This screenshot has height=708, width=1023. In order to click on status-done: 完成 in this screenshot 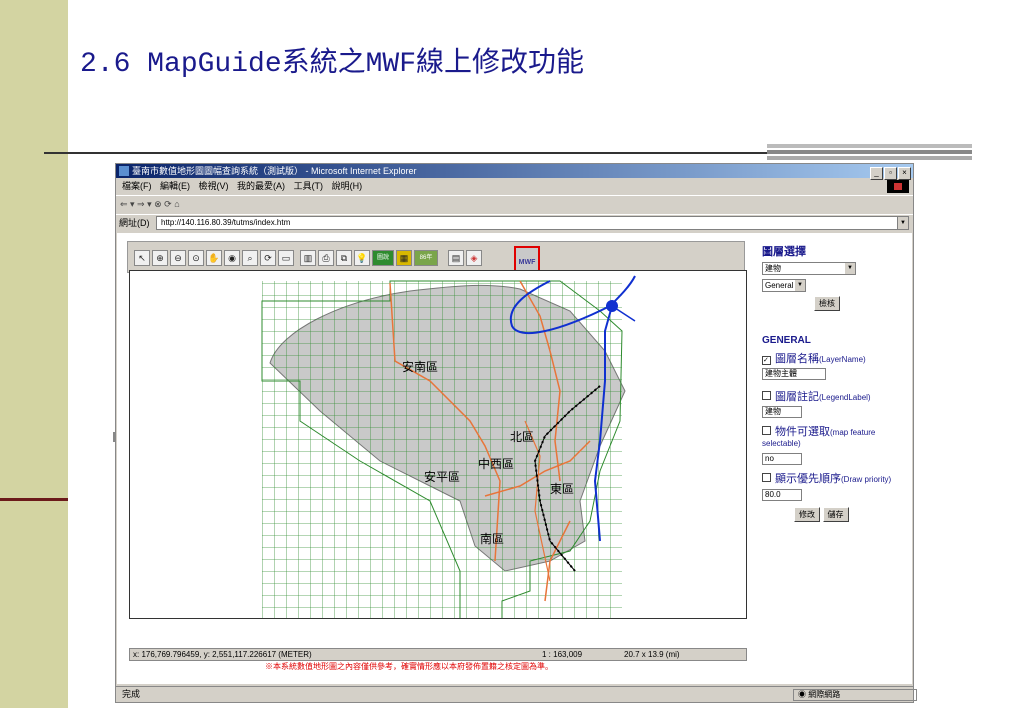, I will do `click(131, 694)`.